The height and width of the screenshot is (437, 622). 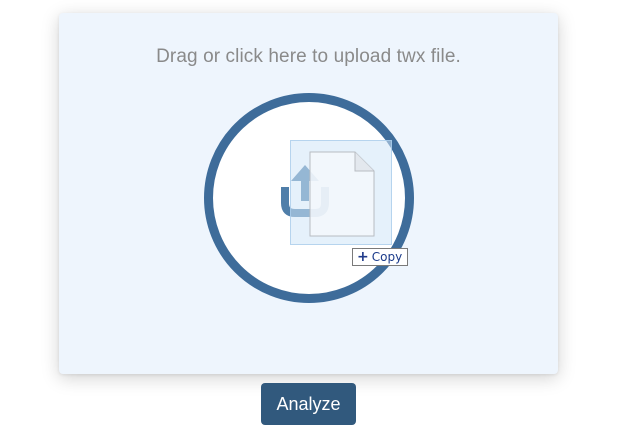 I want to click on dropzone-title: Drag or click here to upload twx file., so click(x=308, y=56).